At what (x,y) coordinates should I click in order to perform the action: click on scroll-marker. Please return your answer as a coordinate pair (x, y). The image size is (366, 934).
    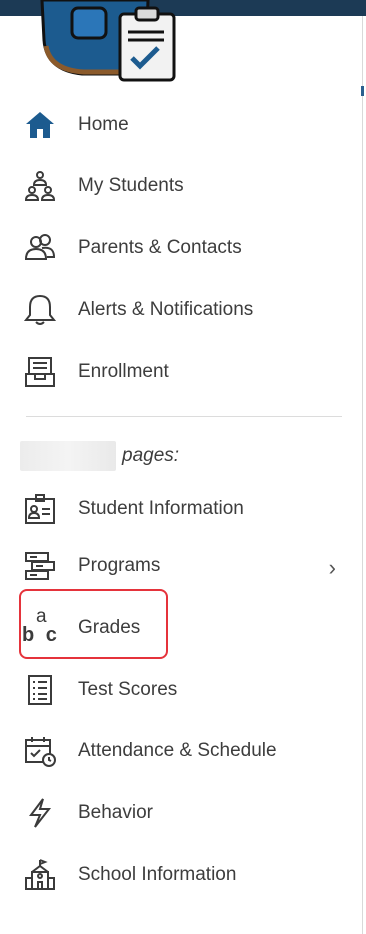
    Looking at the image, I should click on (362, 91).